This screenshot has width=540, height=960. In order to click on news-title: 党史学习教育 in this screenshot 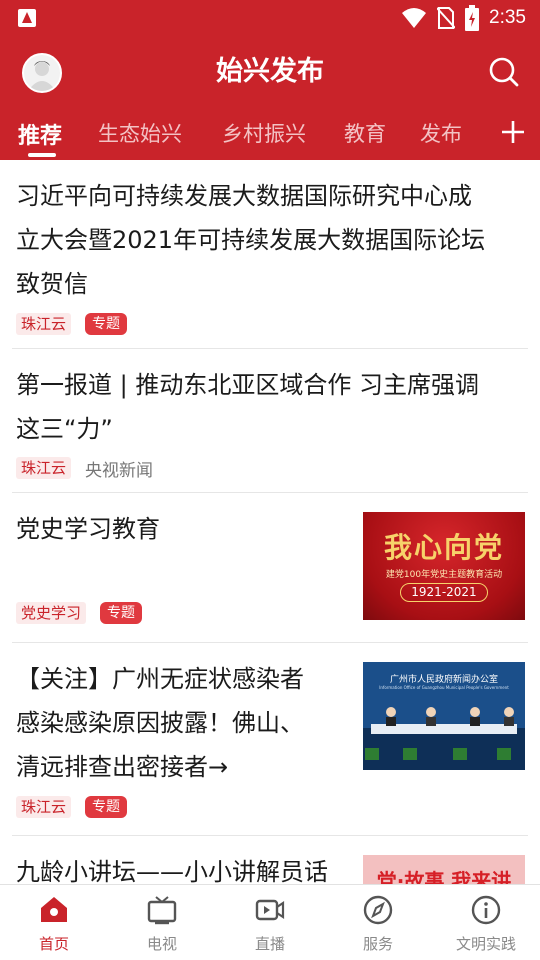, I will do `click(88, 529)`.